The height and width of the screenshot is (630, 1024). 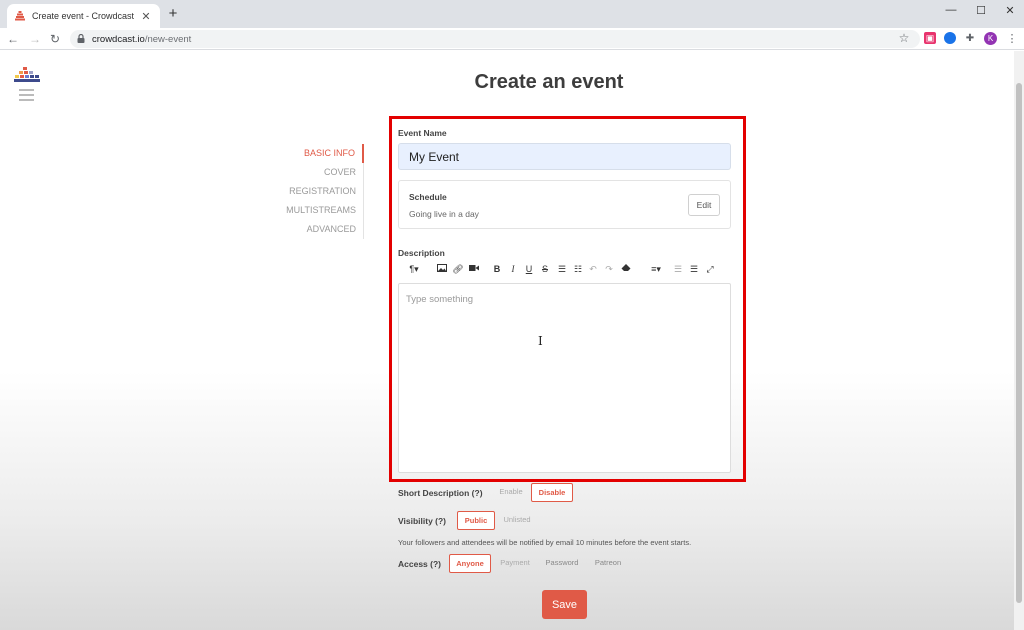 What do you see at coordinates (173, 14) in the screenshot?
I see `new-tab-button: +` at bounding box center [173, 14].